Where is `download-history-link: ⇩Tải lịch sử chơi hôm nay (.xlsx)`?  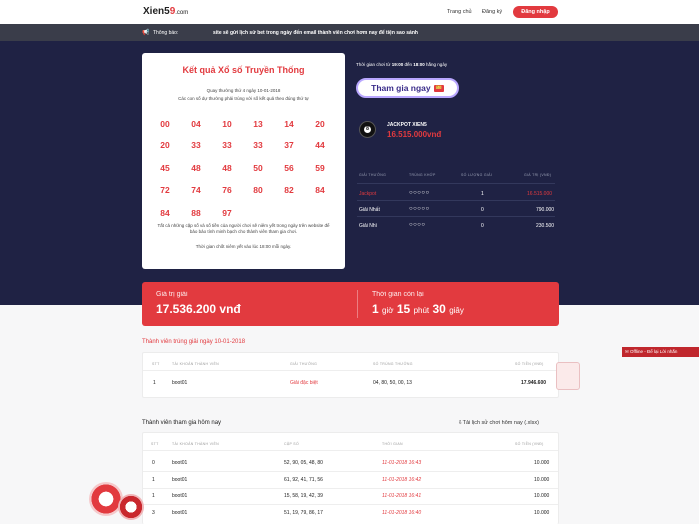
download-history-link: ⇩Tải lịch sử chơi hôm nay (.xlsx) is located at coordinates (498, 423).